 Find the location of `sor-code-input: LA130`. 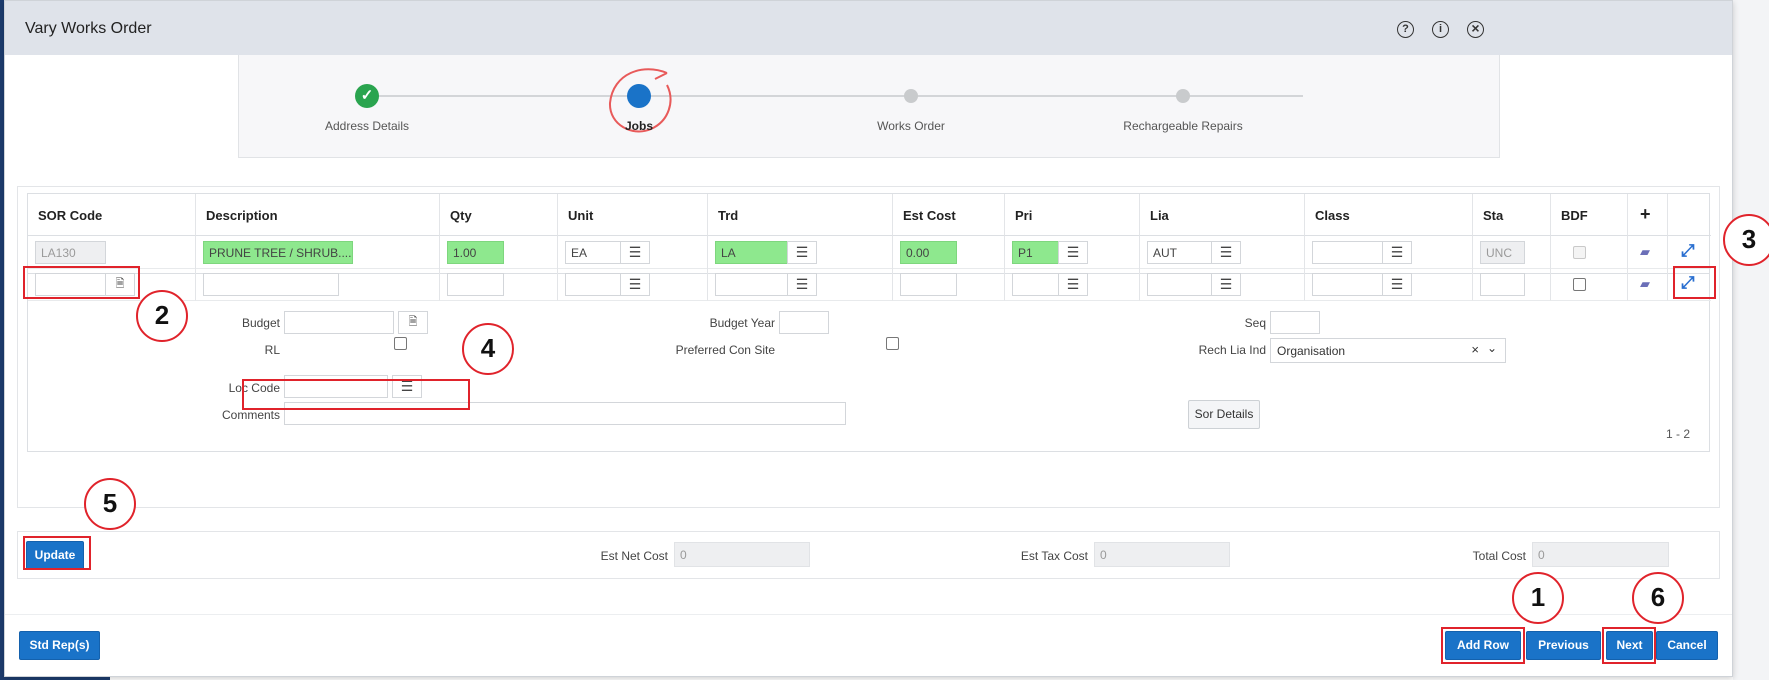

sor-code-input: LA130 is located at coordinates (70, 252).